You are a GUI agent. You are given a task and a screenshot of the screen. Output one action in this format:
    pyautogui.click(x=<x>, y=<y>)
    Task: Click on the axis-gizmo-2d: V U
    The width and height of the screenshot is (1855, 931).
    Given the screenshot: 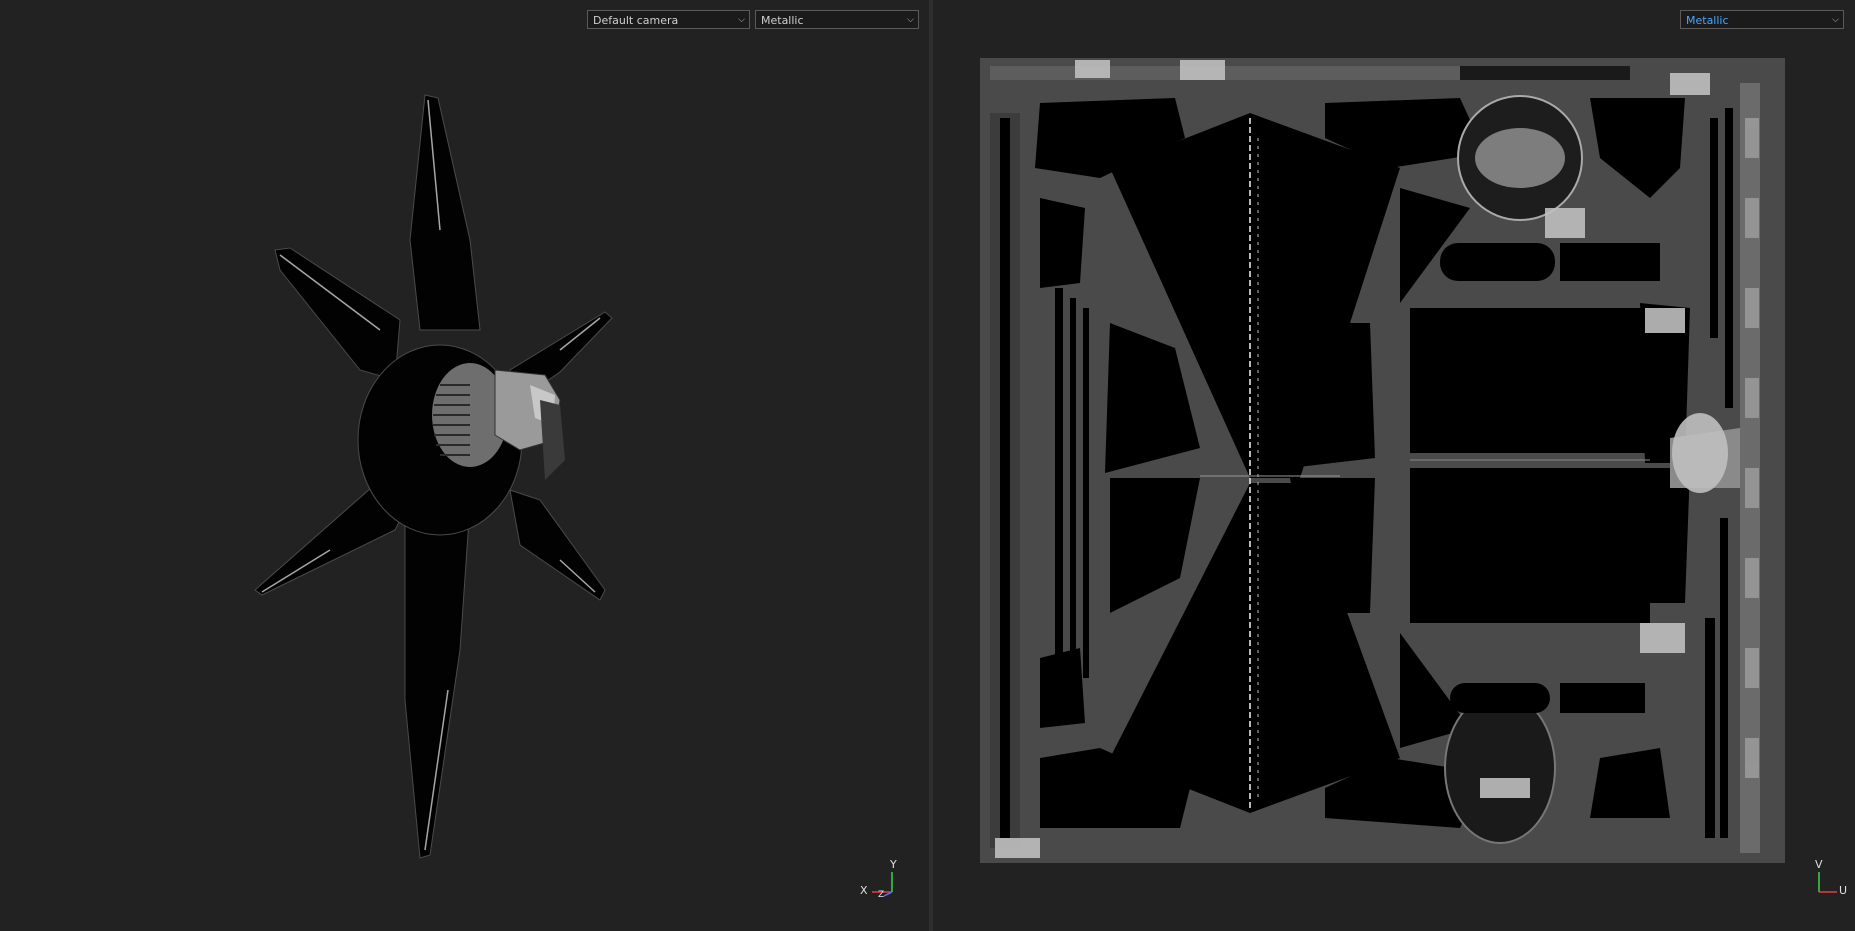 What is the action you would take?
    pyautogui.click(x=1833, y=880)
    